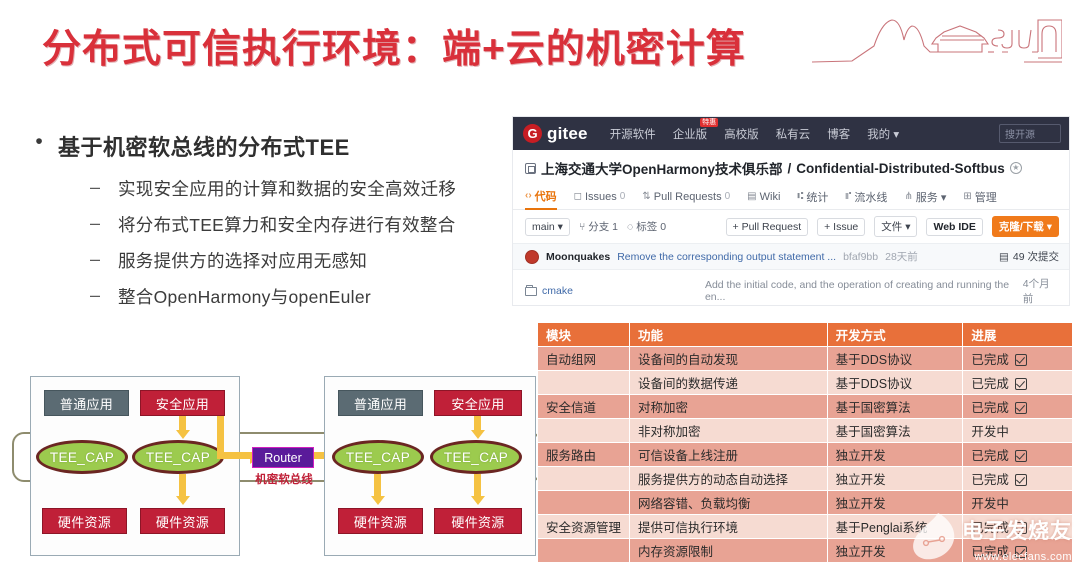 The image size is (1080, 571). I want to click on nav-item-mine: 我的 ▾, so click(883, 134).